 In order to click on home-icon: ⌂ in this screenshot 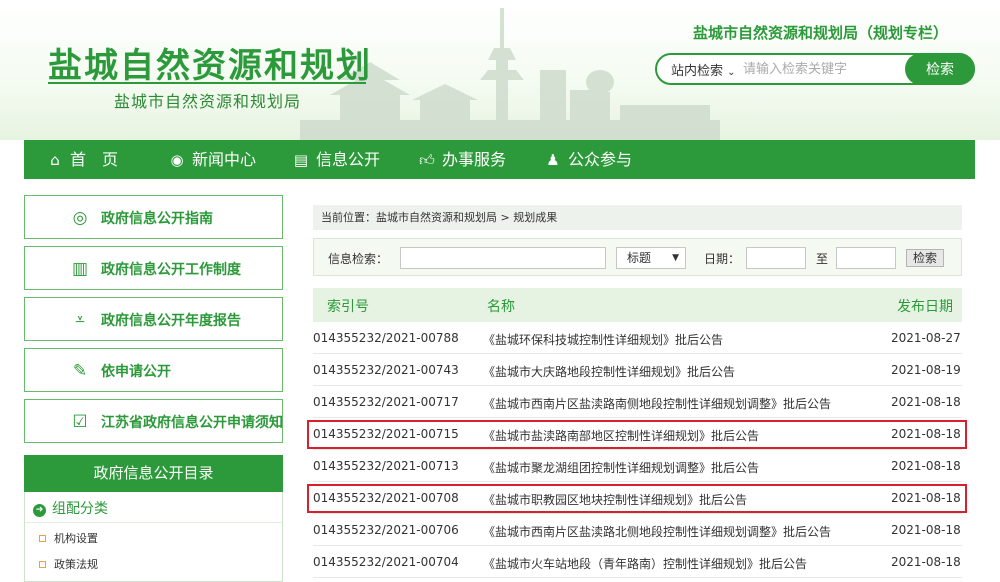, I will do `click(55, 160)`.